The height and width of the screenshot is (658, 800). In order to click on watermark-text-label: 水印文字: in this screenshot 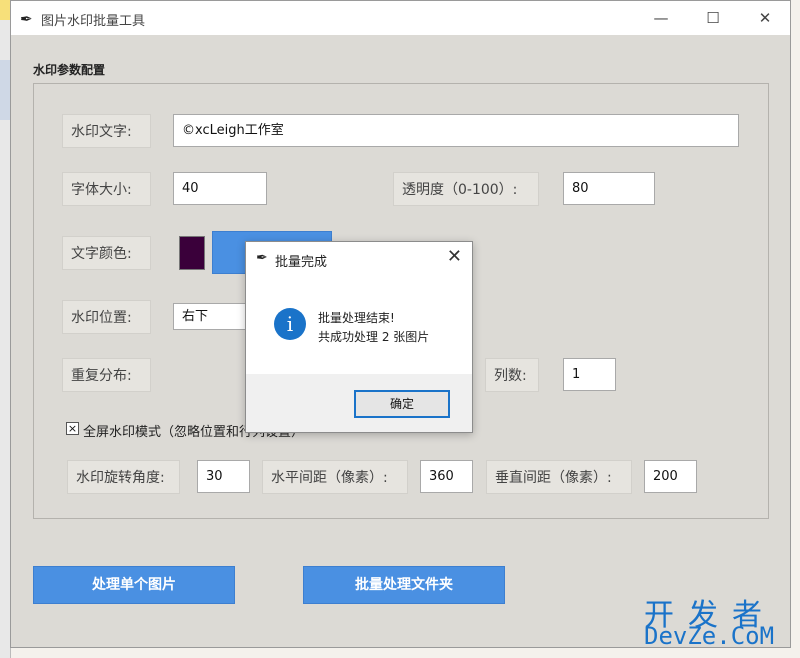, I will do `click(106, 131)`.